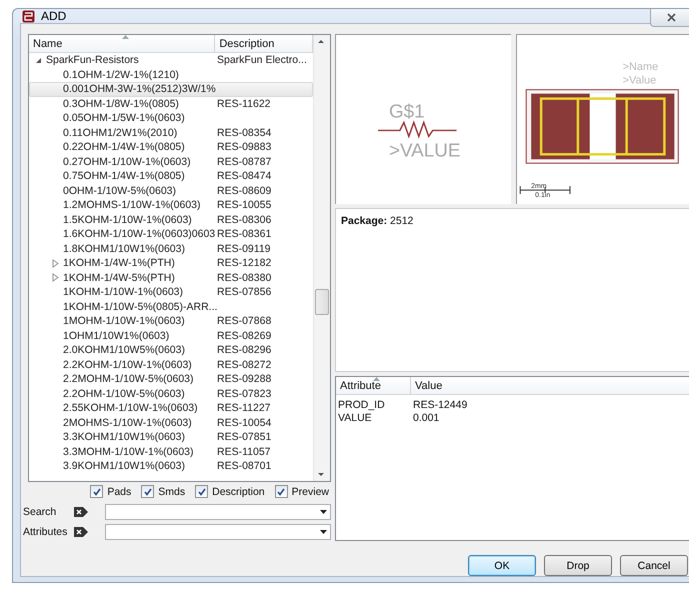 Image resolution: width=689 pixels, height=591 pixels. What do you see at coordinates (119, 263) in the screenshot?
I see `part-name: 1KOHM-1/4W-1%(PTH)` at bounding box center [119, 263].